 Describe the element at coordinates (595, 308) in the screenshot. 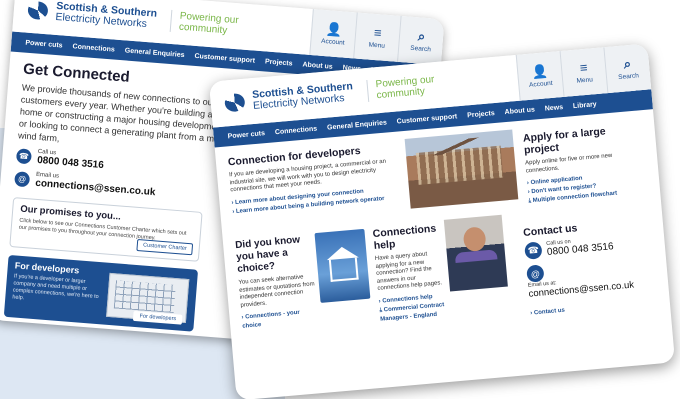

I see `contact-us-link: › Contact us` at that location.